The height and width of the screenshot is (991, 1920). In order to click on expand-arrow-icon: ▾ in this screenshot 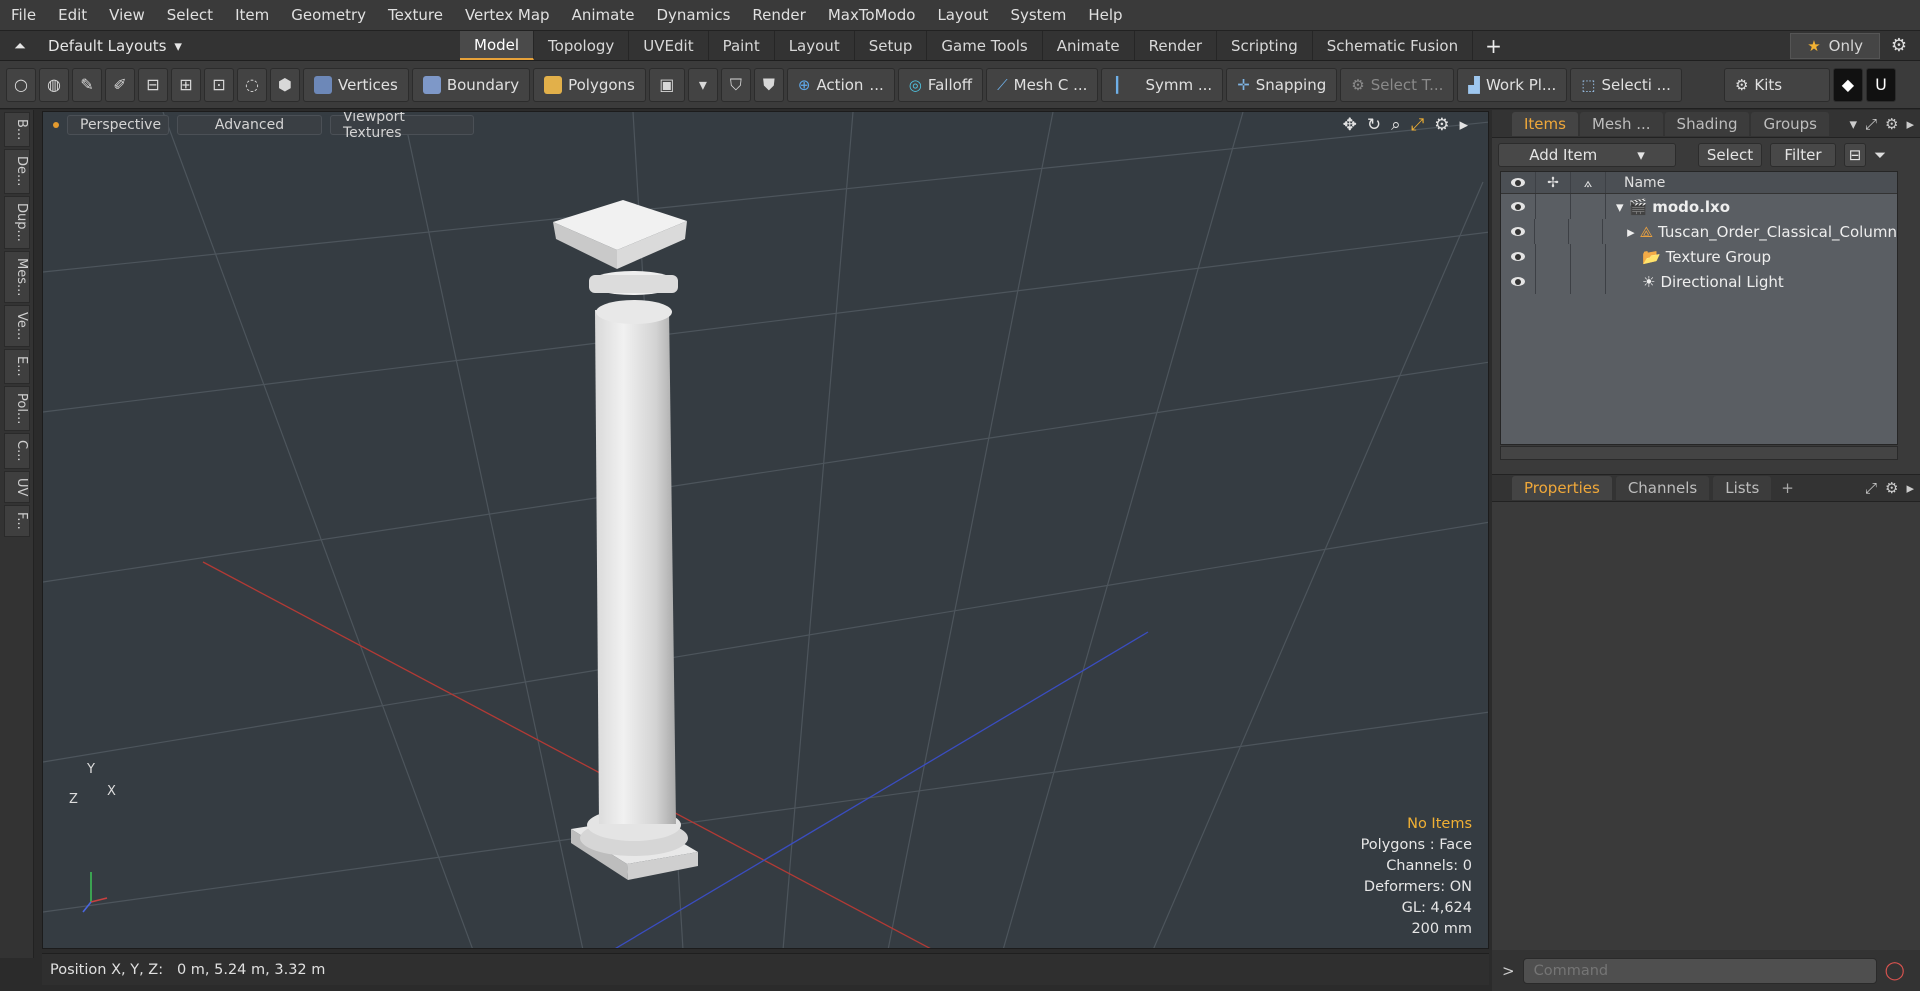, I will do `click(1620, 207)`.